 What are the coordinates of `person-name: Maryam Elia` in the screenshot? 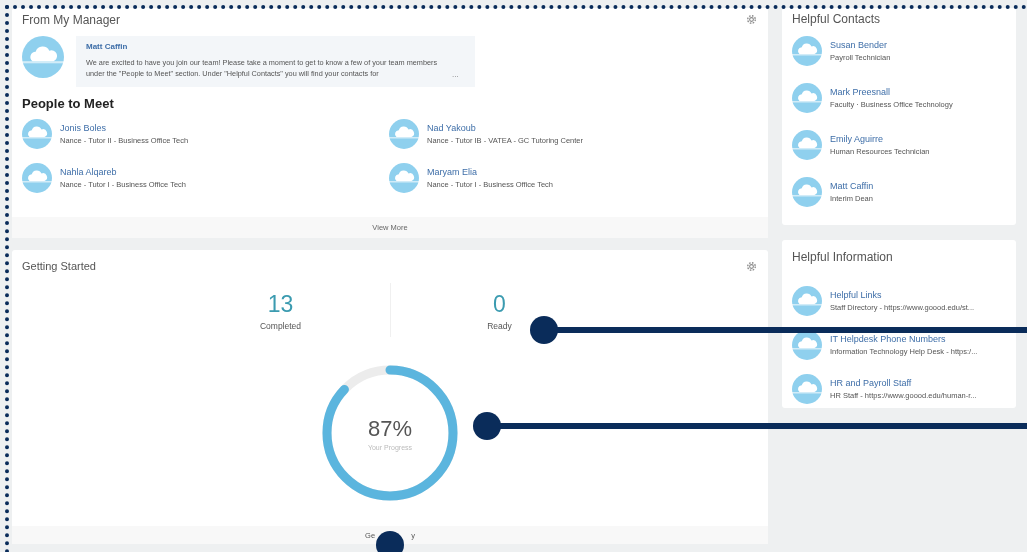 It's located at (490, 172).